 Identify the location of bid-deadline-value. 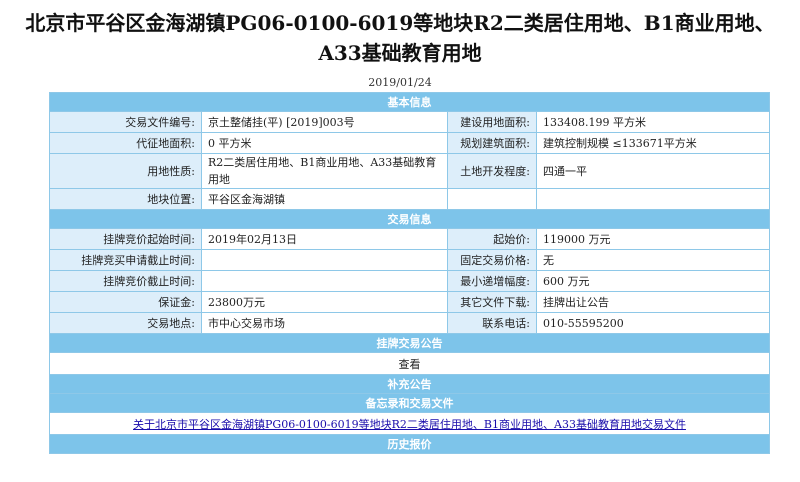
(324, 281).